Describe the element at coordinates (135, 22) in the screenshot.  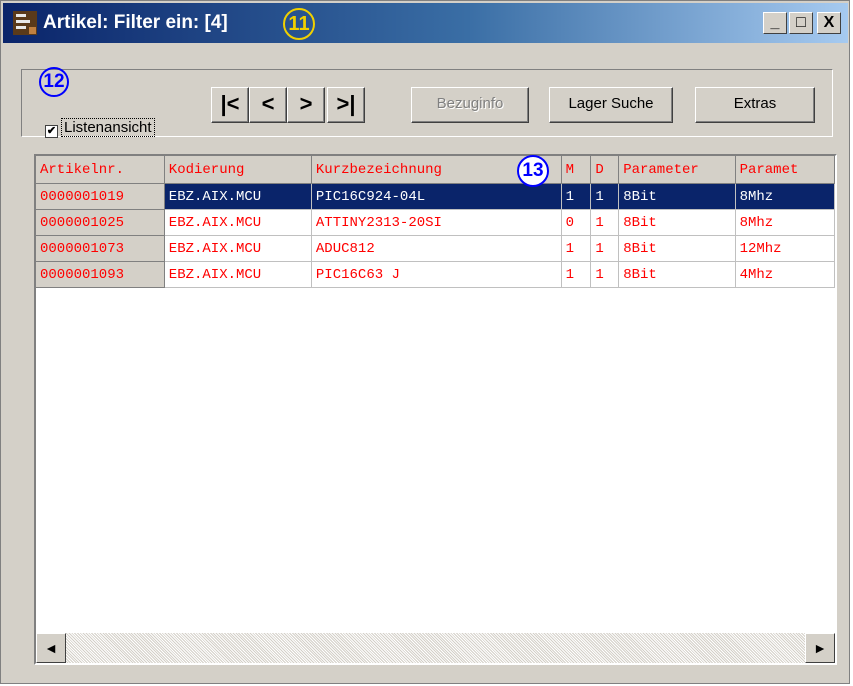
I see `window-title: Artikel: Filter ein: [4]` at that location.